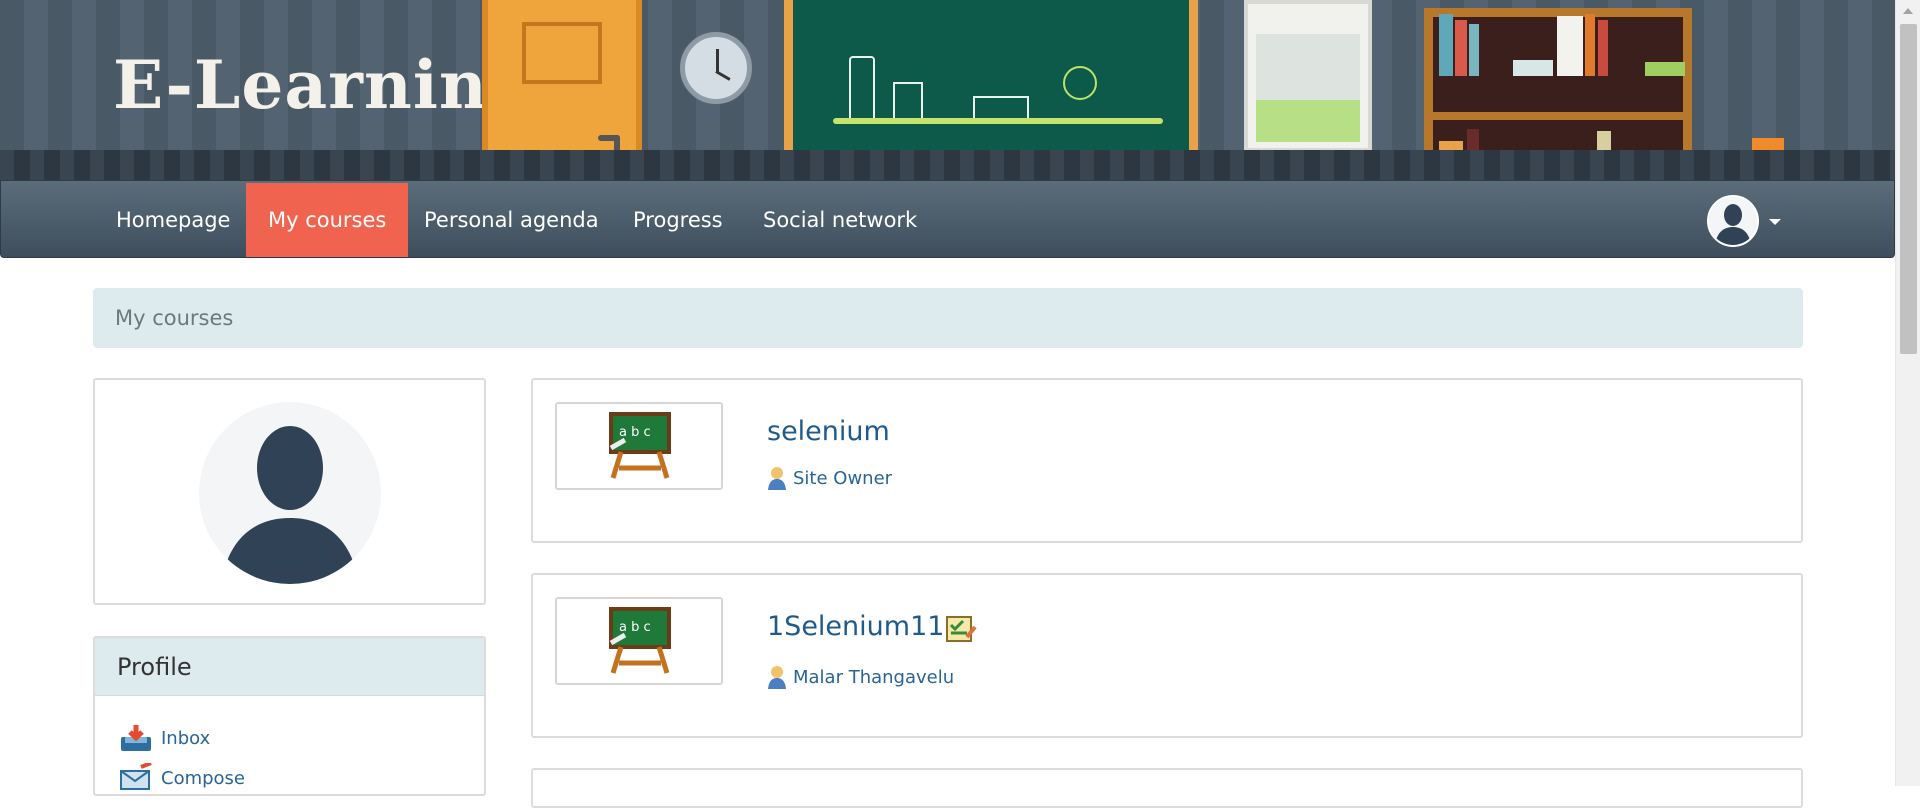 The width and height of the screenshot is (1920, 808). What do you see at coordinates (1733, 221) in the screenshot?
I see `avatar-icon` at bounding box center [1733, 221].